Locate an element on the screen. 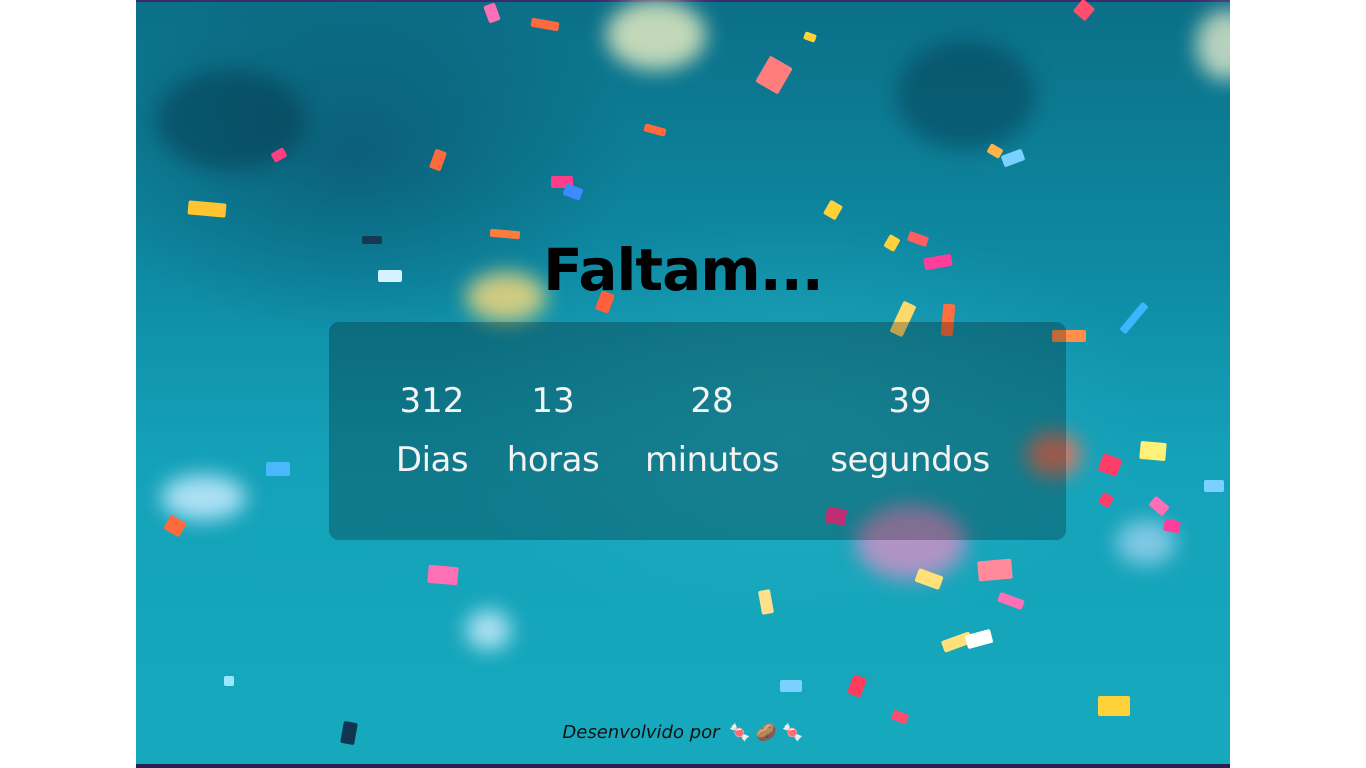  days-label: Dias is located at coordinates (432, 460).